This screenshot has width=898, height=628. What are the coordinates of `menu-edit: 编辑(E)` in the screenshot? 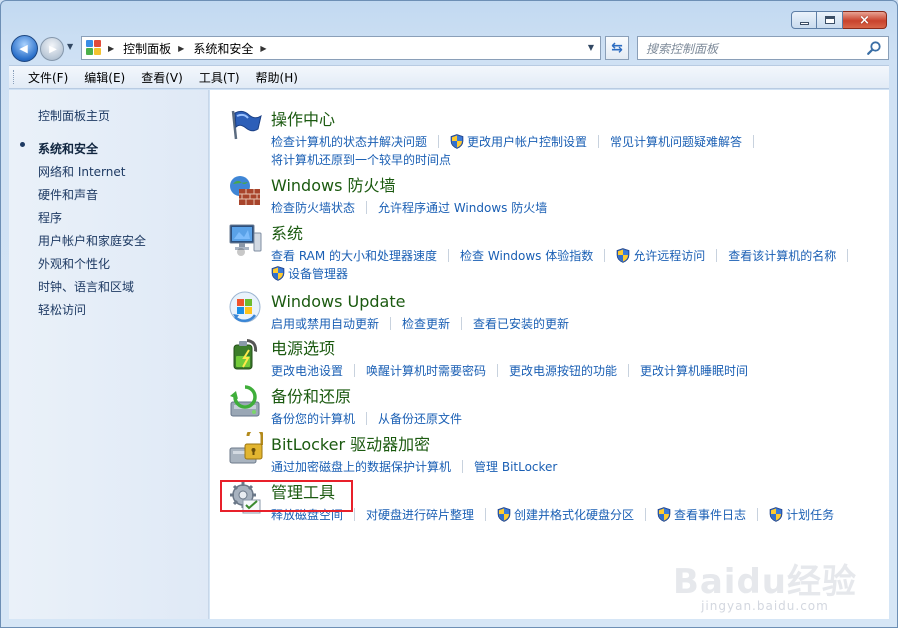 It's located at (104, 77).